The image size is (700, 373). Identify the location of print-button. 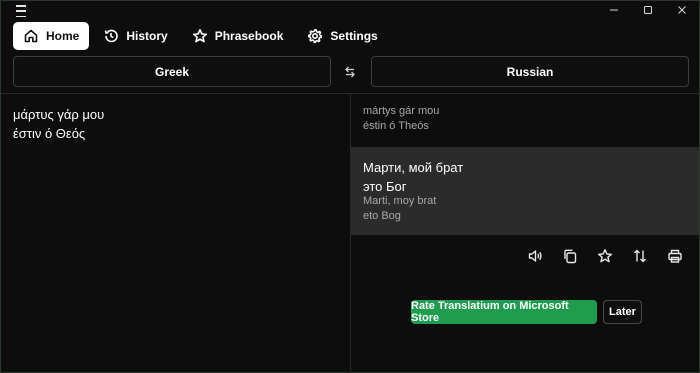
(675, 256).